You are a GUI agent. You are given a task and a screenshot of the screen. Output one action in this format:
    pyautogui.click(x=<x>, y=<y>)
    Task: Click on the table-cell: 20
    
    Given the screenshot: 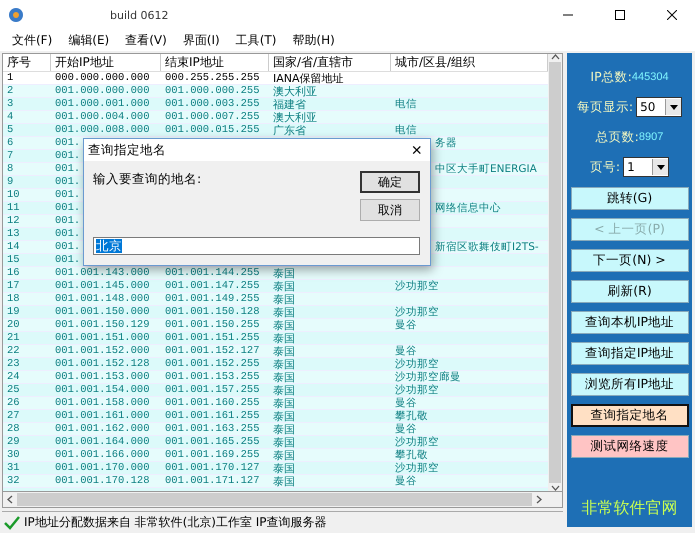 What is the action you would take?
    pyautogui.click(x=13, y=325)
    